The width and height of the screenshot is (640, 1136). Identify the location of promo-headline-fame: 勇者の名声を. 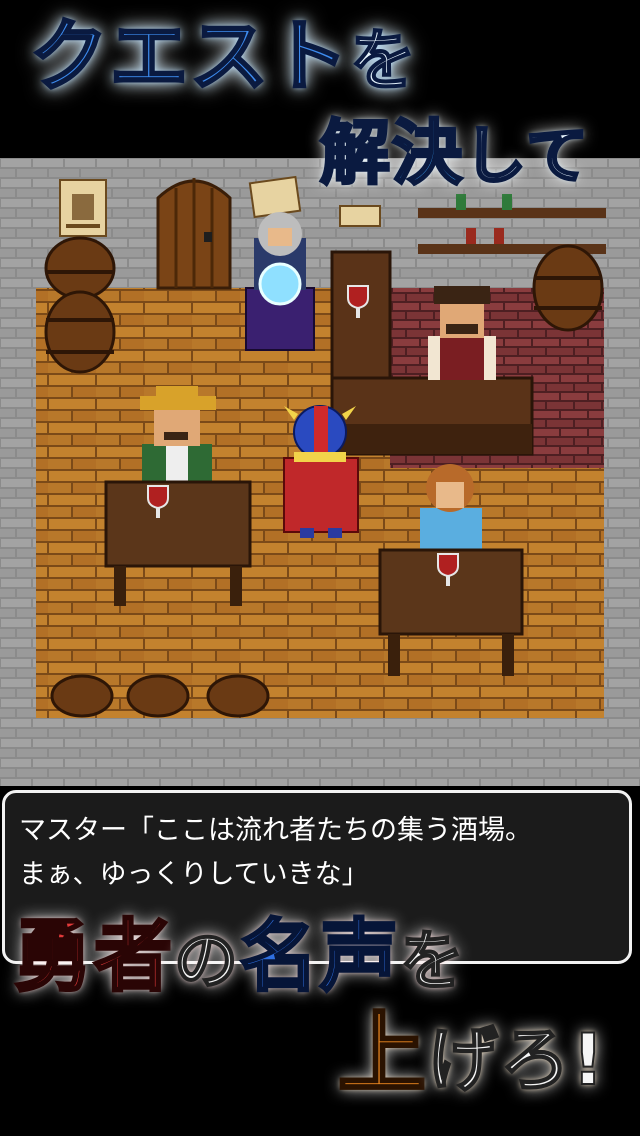
(239, 958).